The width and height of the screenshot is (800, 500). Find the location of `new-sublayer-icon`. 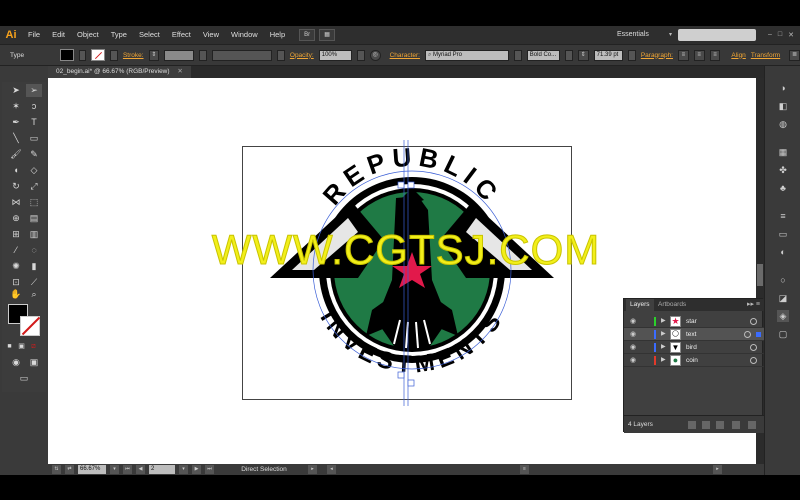

new-sublayer-icon is located at coordinates (720, 425).